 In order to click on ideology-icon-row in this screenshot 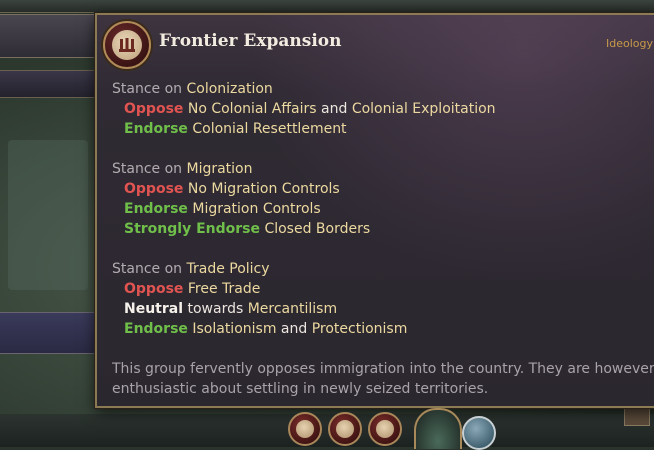, I will do `click(345, 429)`.